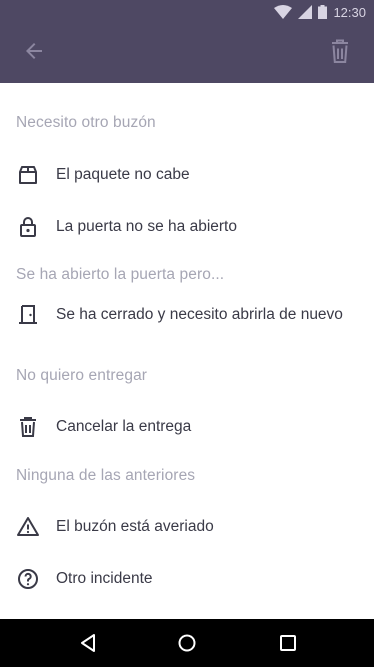  Describe the element at coordinates (305, 12) in the screenshot. I see `signal-icon` at that location.